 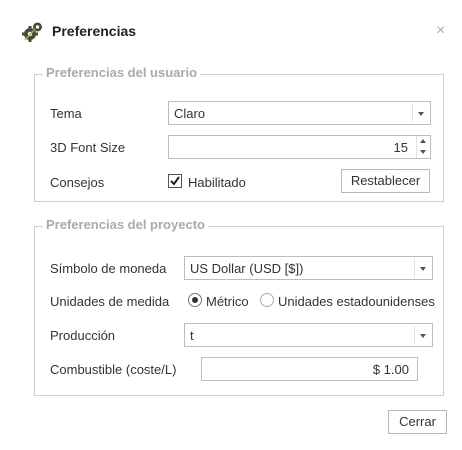 What do you see at coordinates (227, 301) in the screenshot?
I see `units-metric-label: Métrico` at bounding box center [227, 301].